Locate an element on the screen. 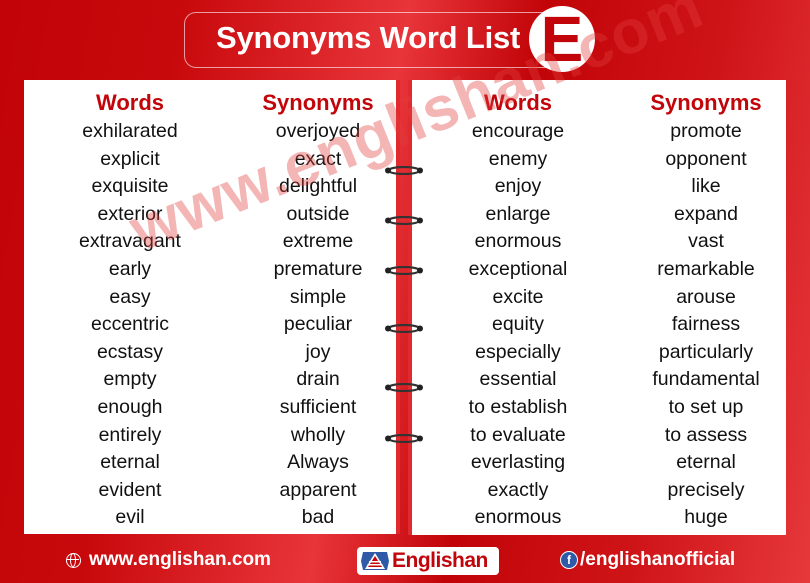  title-letter-badge: E is located at coordinates (562, 39).